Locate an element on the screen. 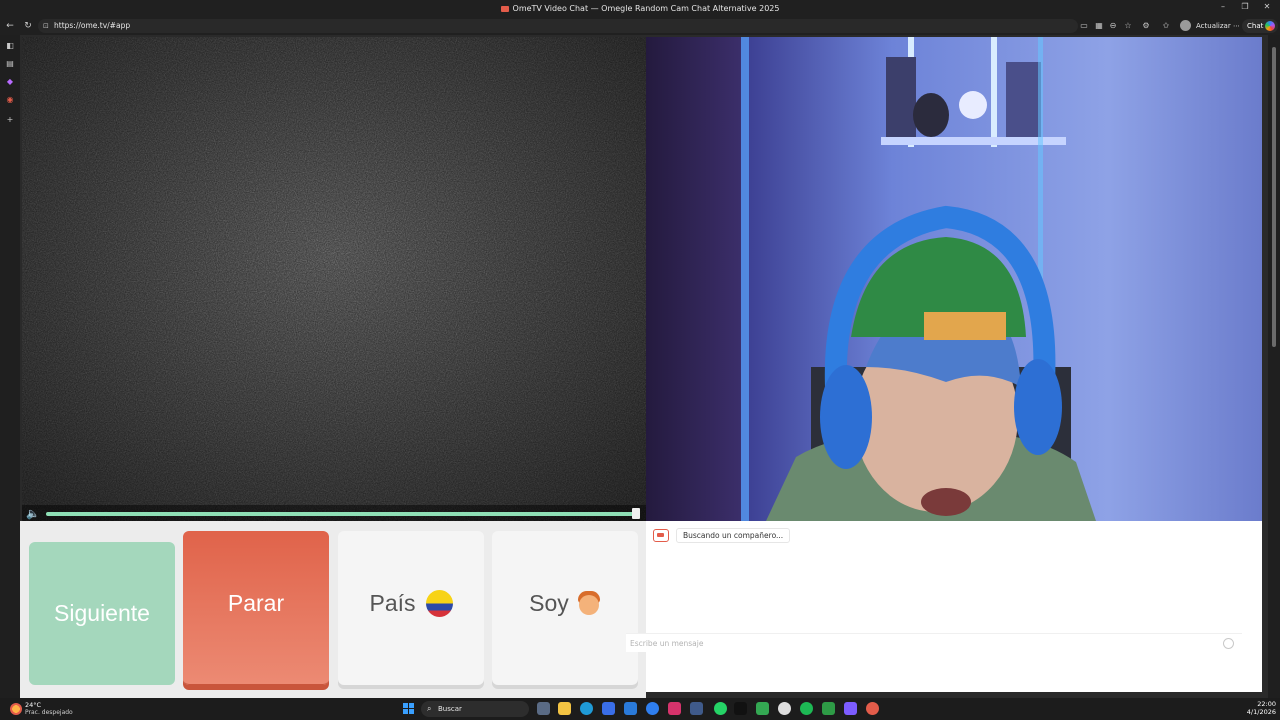 The image size is (1280, 720). app-icon is located at coordinates (696, 708).